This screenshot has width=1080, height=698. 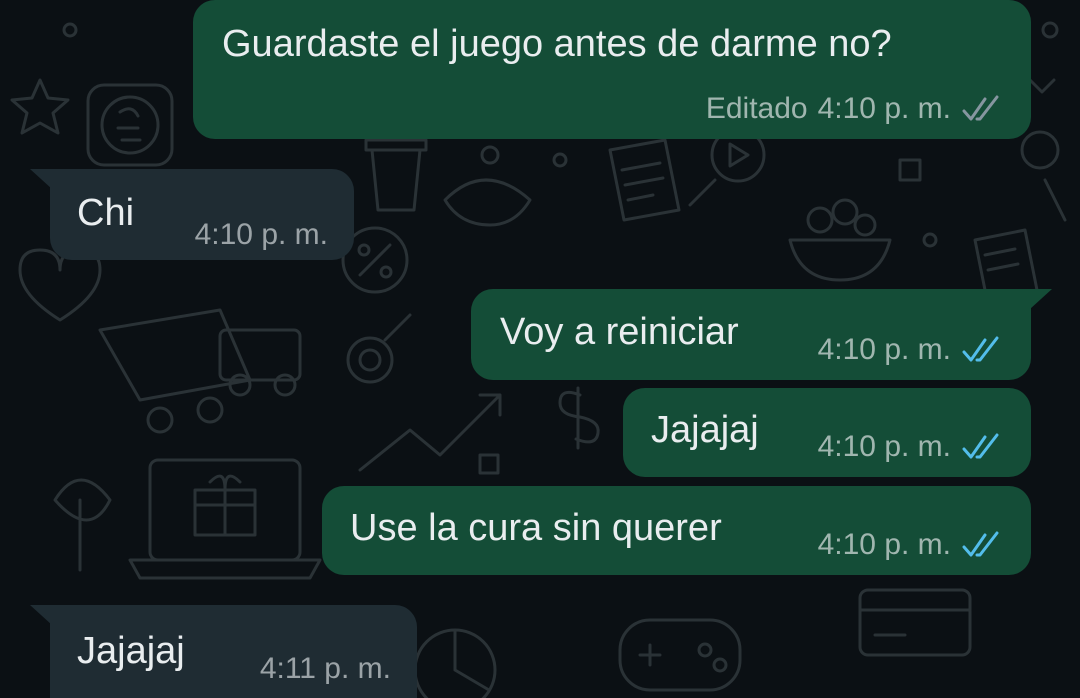 I want to click on message-meta: 4:11 p. m., so click(x=325, y=669).